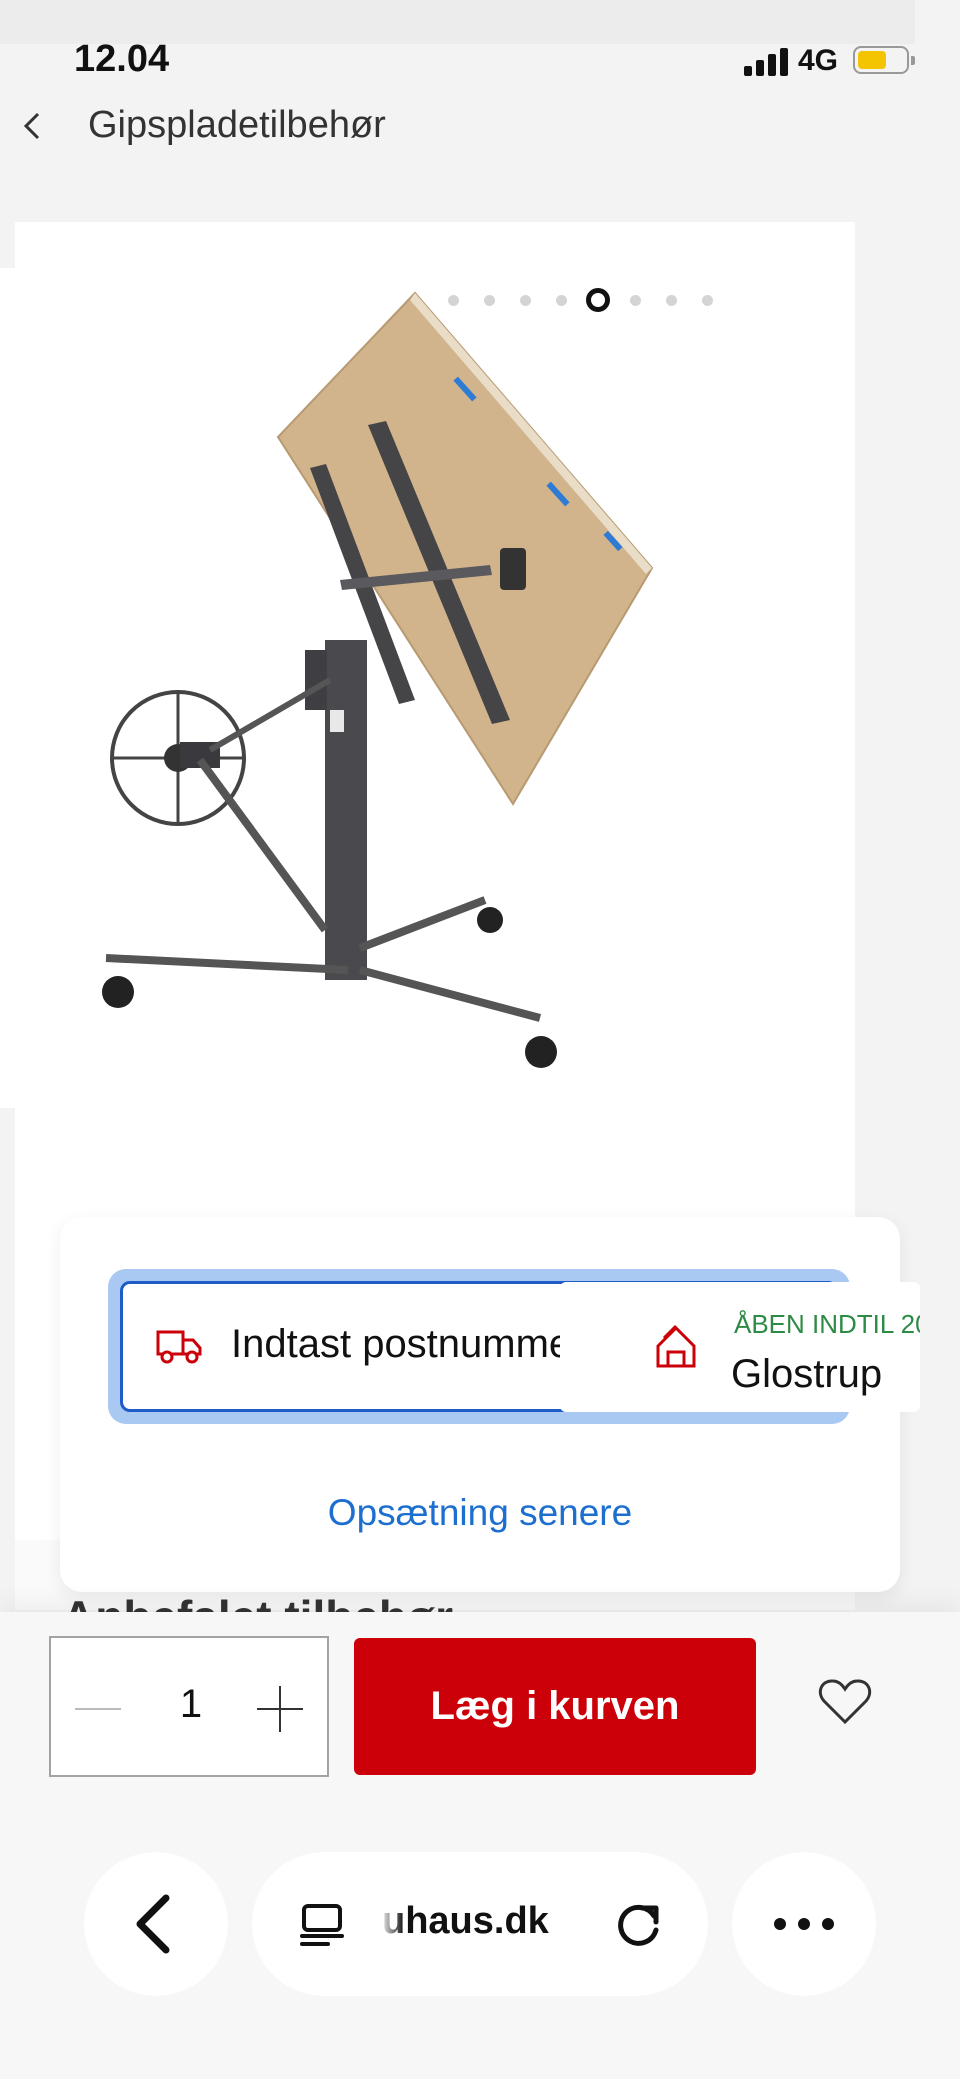 The width and height of the screenshot is (960, 2079). Describe the element at coordinates (480, 127) in the screenshot. I see `page-header: Gipspladetilbehør` at that location.